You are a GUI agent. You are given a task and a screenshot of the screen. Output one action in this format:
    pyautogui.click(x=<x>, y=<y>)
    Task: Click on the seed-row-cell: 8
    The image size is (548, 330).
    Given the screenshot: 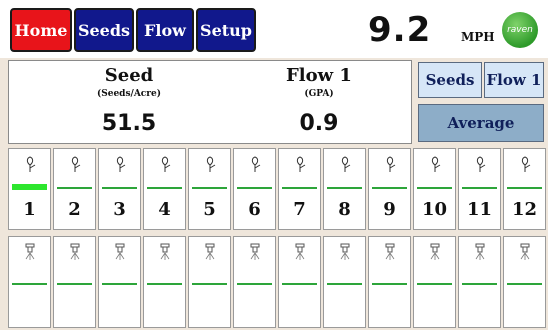 What is the action you would take?
    pyautogui.click(x=344, y=189)
    